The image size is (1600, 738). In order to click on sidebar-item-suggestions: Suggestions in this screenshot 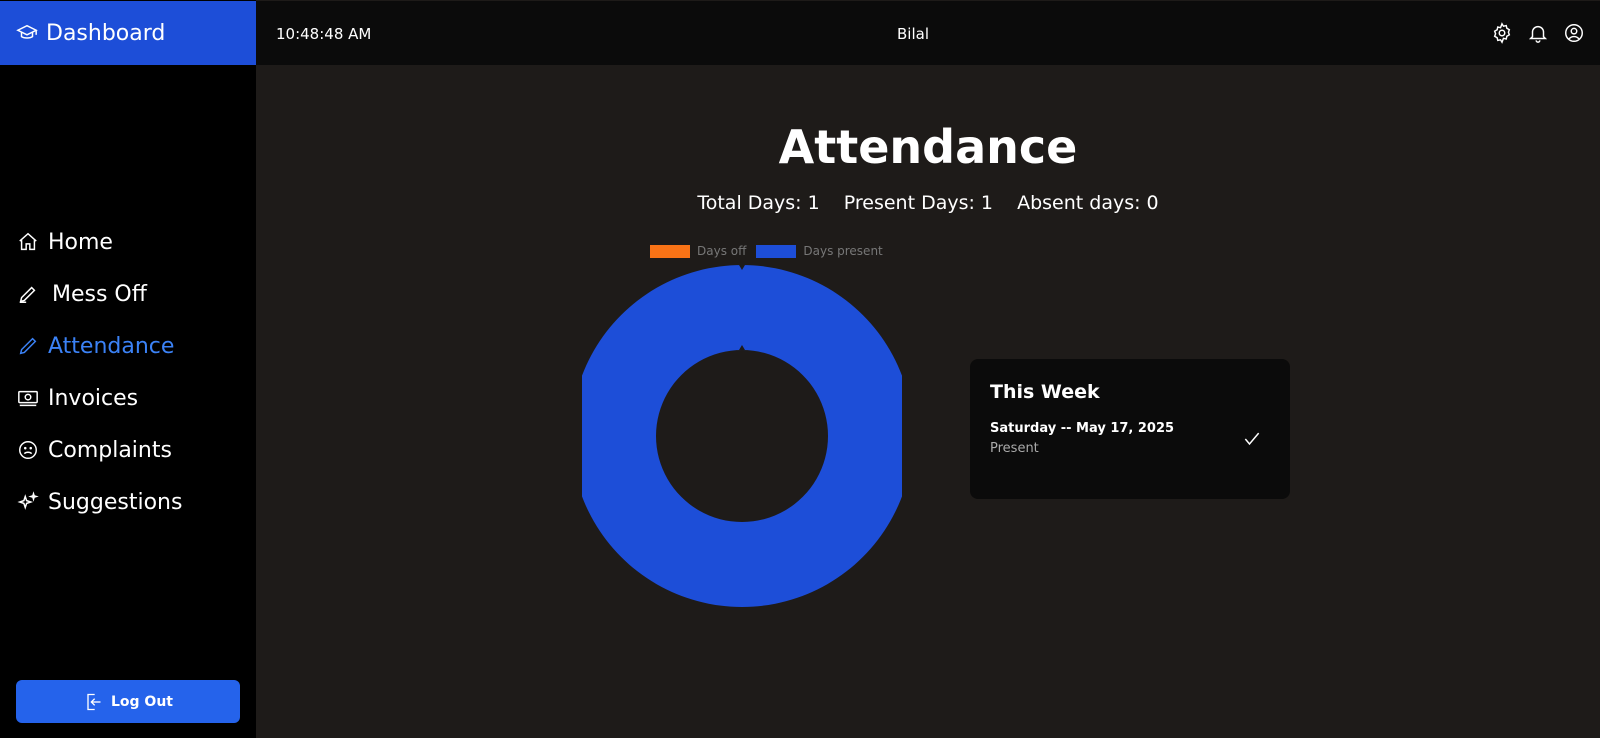, I will do `click(99, 502)`.